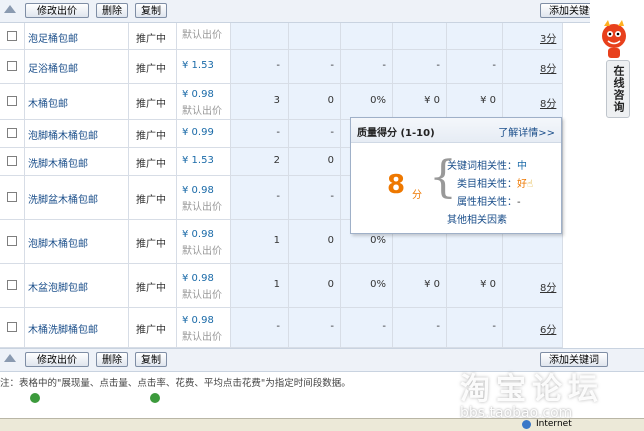 The width and height of the screenshot is (644, 431). What do you see at coordinates (281, 36) in the screenshot?
I see `table-row: 泡足桶包邮推广中默认出价3分✎✖●` at bounding box center [281, 36].